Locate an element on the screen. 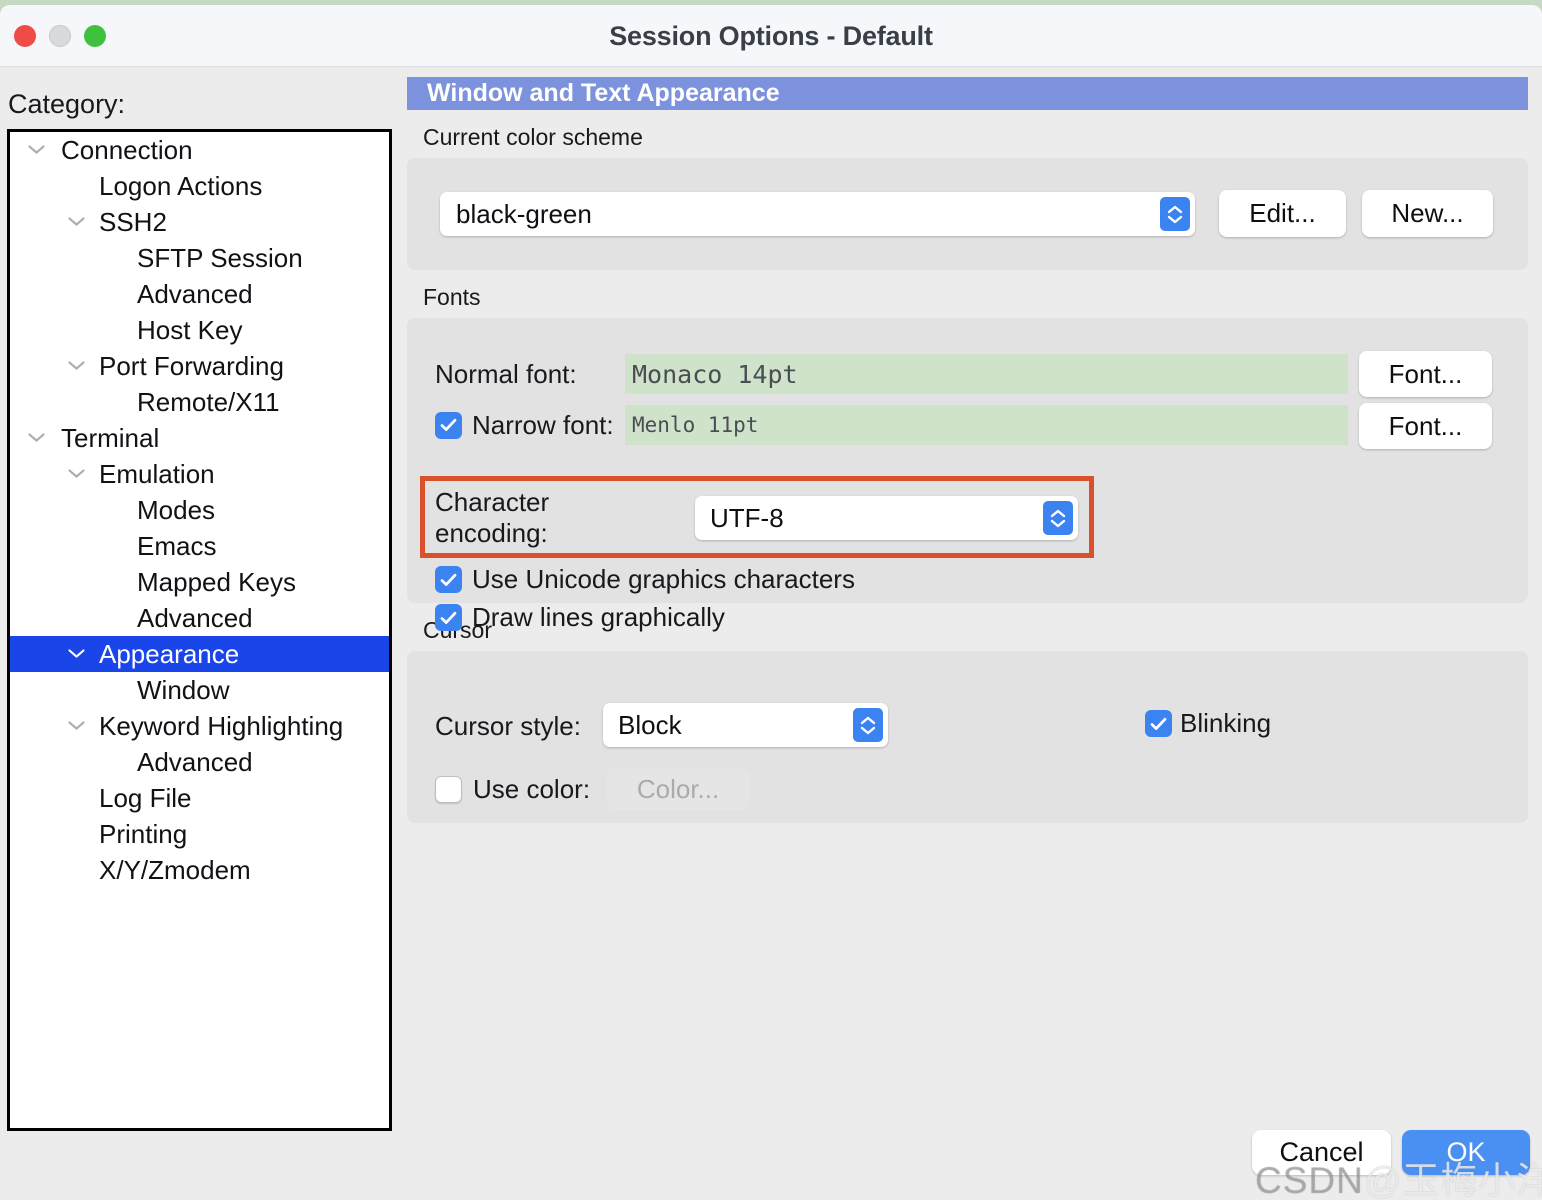 Image resolution: width=1542 pixels, height=1200 pixels. sidebar-item-emulation: Emulation is located at coordinates (199, 474).